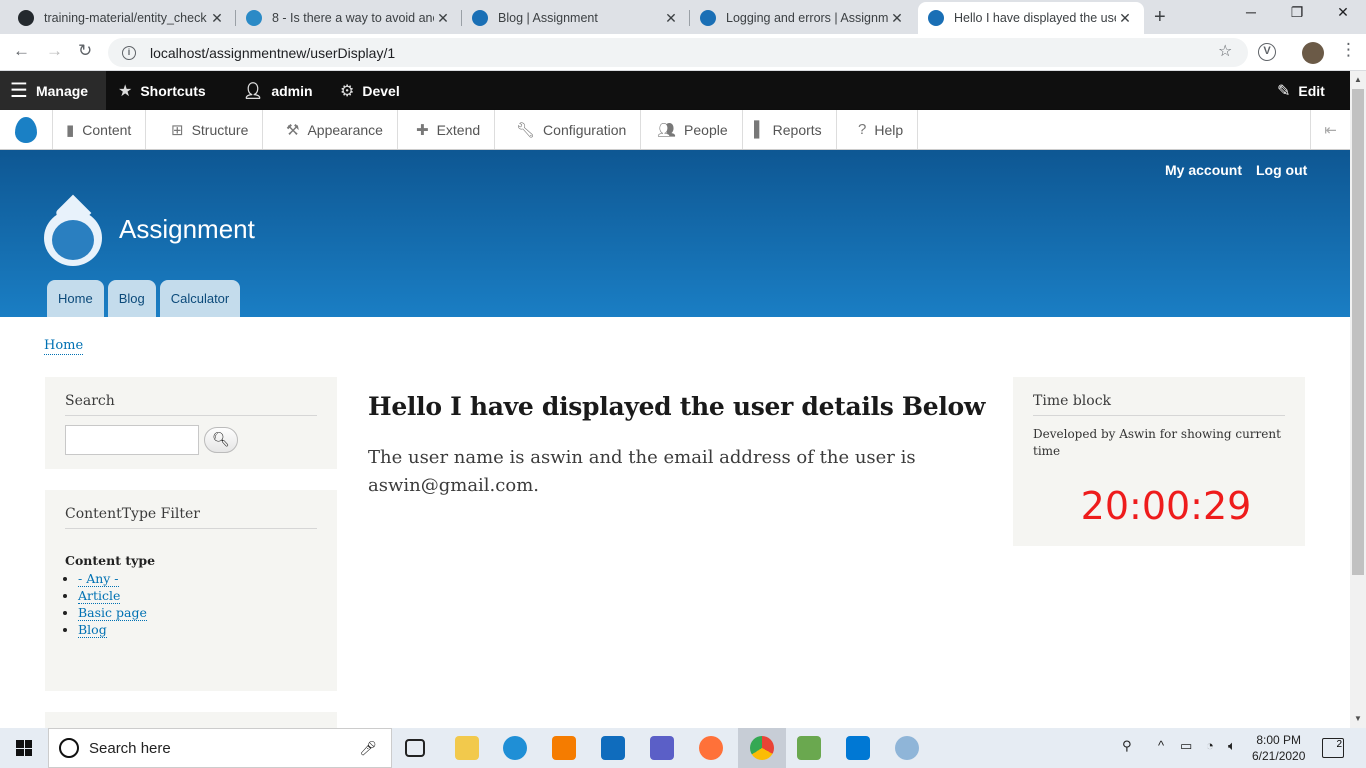 This screenshot has height=768, width=1366. Describe the element at coordinates (368, 748) in the screenshot. I see `microphone-icon: 🎤︎` at that location.